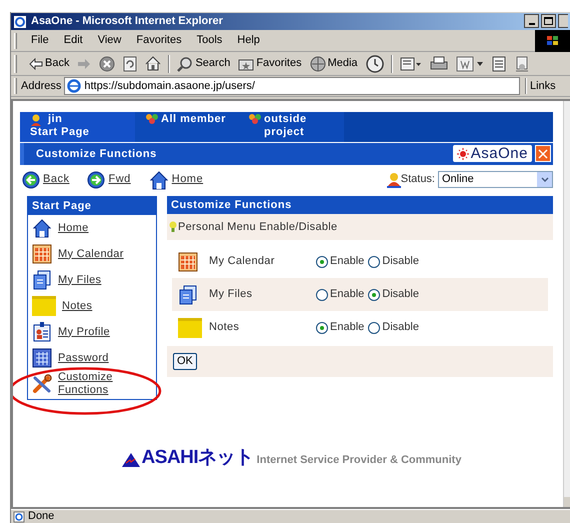 This screenshot has height=523, width=570. Describe the element at coordinates (186, 127) in the screenshot. I see `tab: All member` at that location.